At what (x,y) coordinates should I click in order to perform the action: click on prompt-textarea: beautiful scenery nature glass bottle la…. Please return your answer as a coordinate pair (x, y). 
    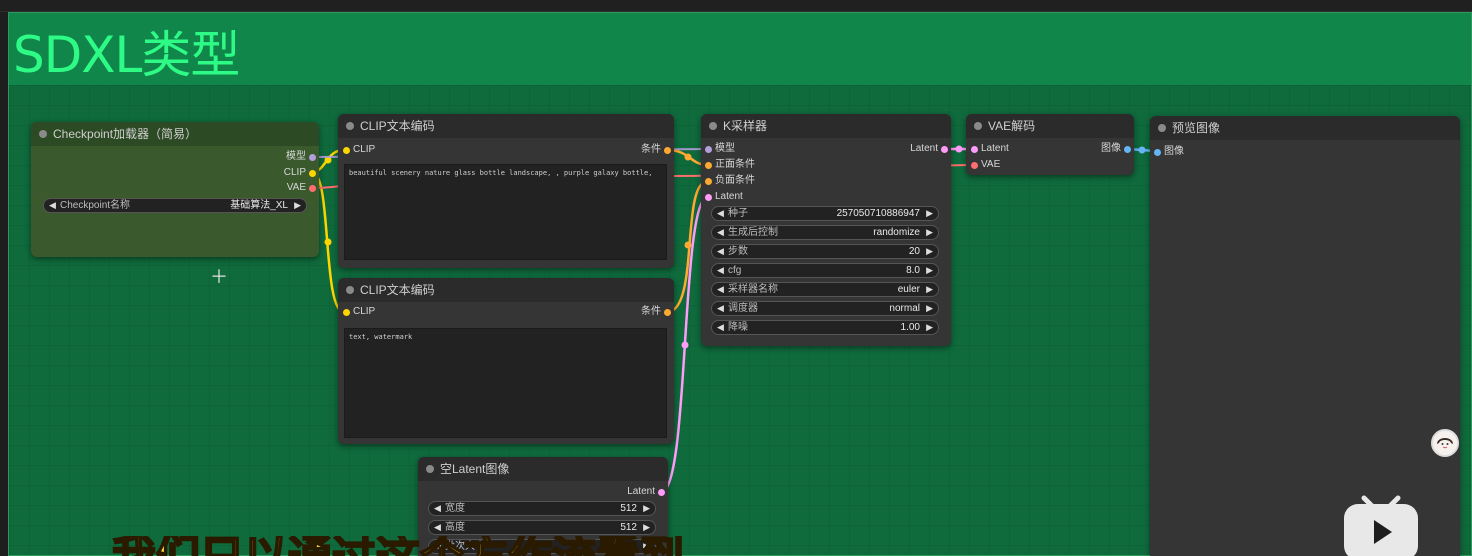
    Looking at the image, I should click on (505, 212).